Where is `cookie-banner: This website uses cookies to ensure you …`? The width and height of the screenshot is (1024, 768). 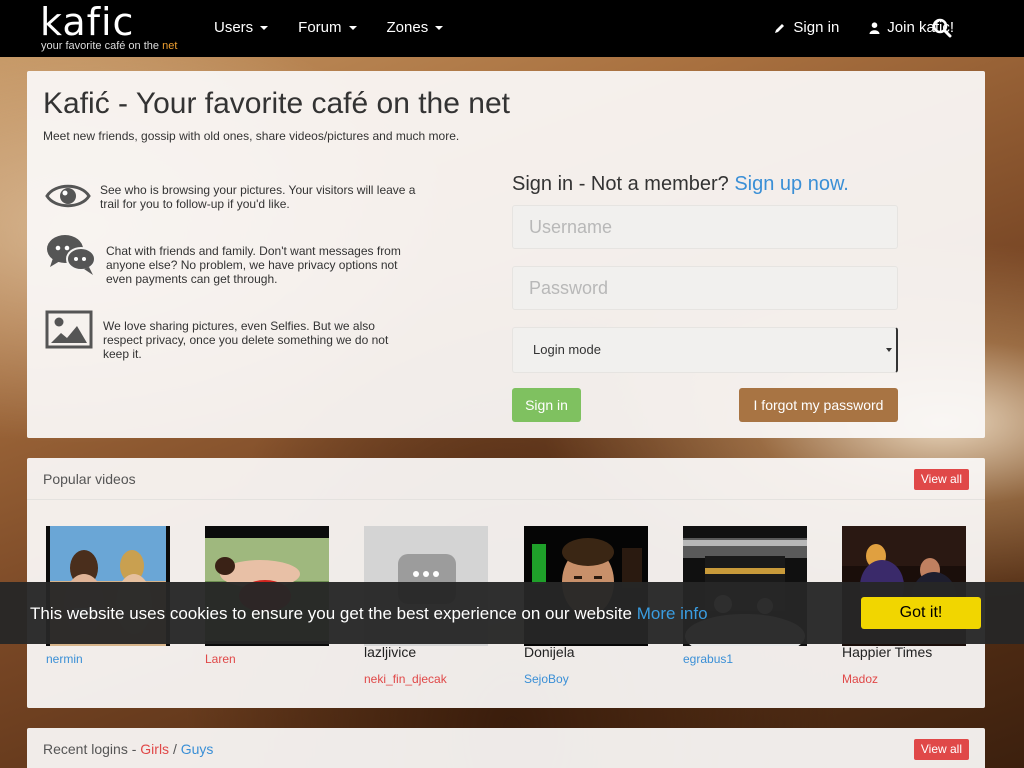
cookie-banner: This website uses cookies to ensure you … is located at coordinates (512, 613).